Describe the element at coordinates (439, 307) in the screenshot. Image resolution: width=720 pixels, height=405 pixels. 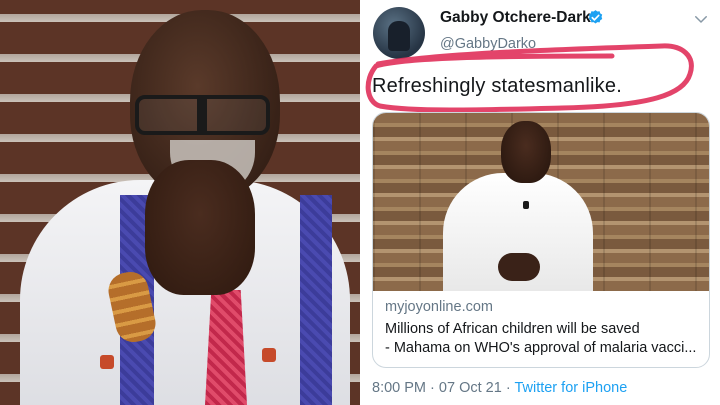
I see `card-domain: myjoyonline.com` at that location.